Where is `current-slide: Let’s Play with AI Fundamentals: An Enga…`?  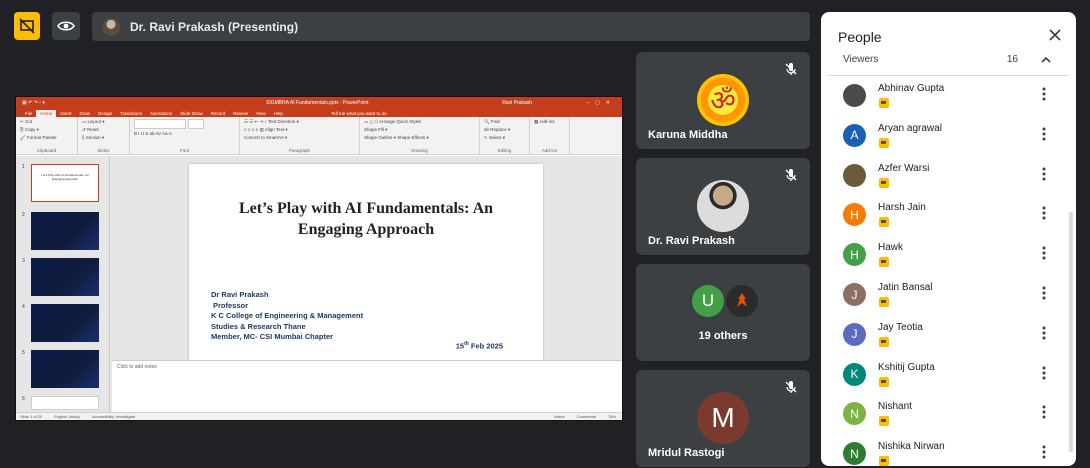
current-slide: Let’s Play with AI Fundamentals: An Enga… is located at coordinates (366, 263).